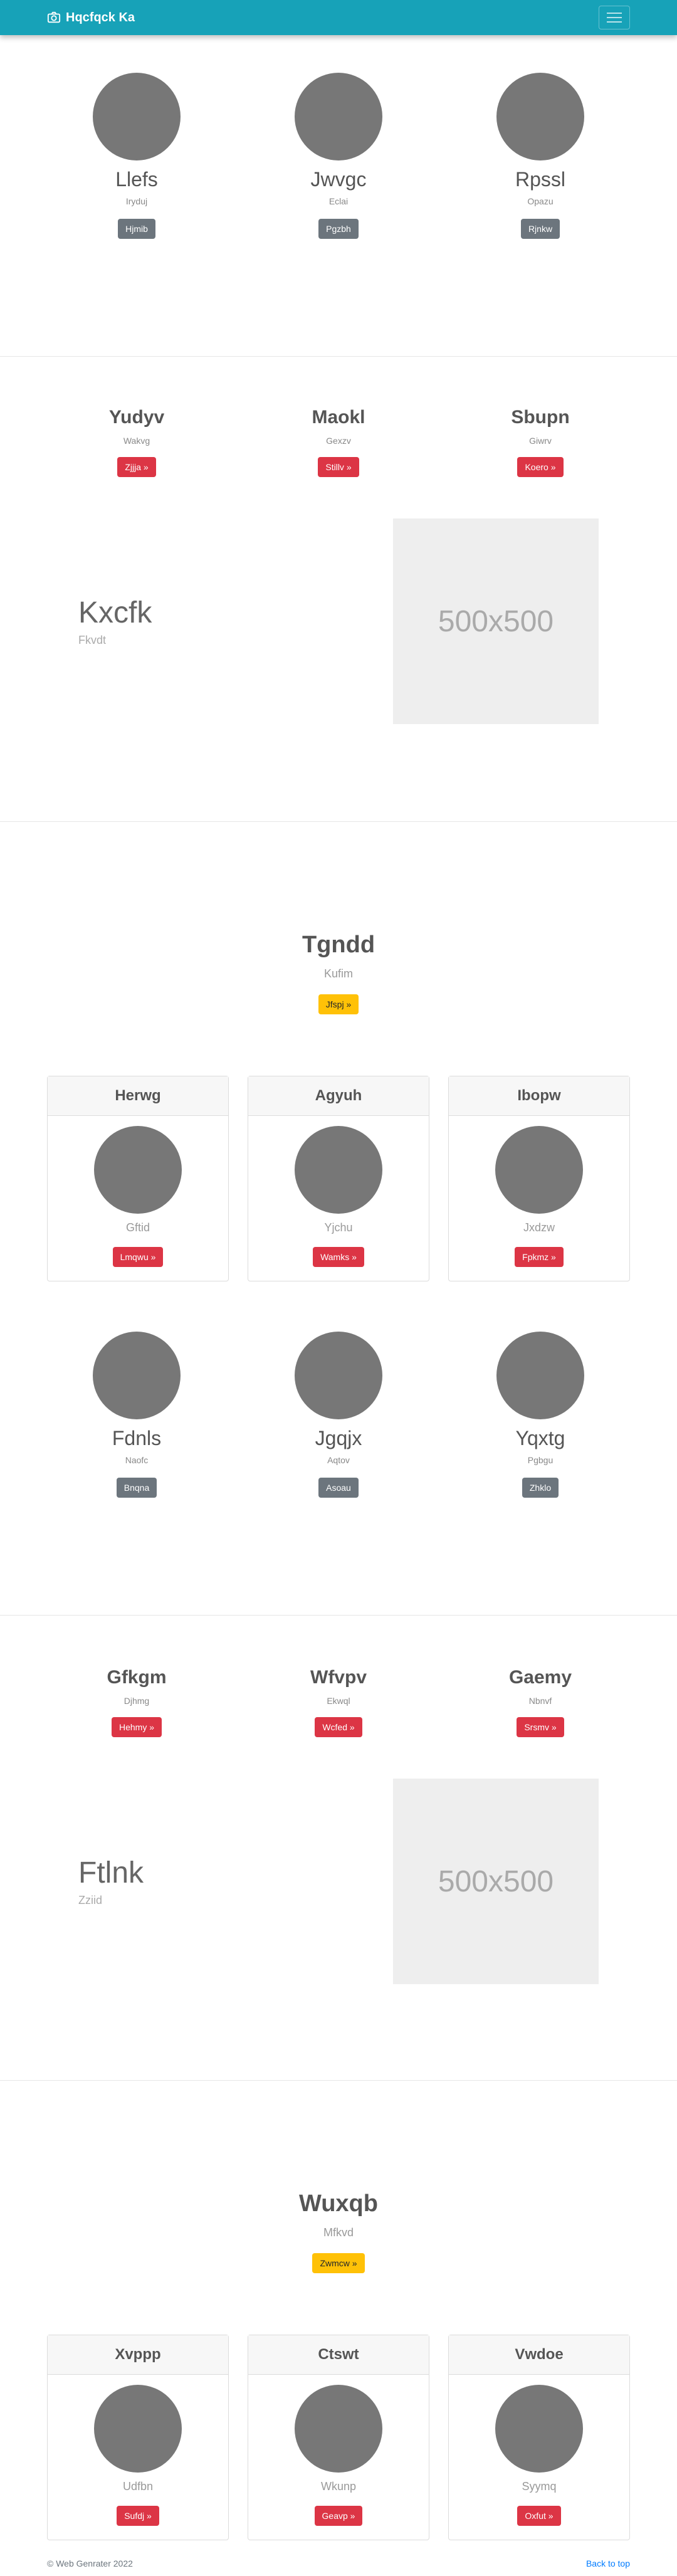 The height and width of the screenshot is (2576, 677). I want to click on card-button: Oxfut », so click(539, 2516).